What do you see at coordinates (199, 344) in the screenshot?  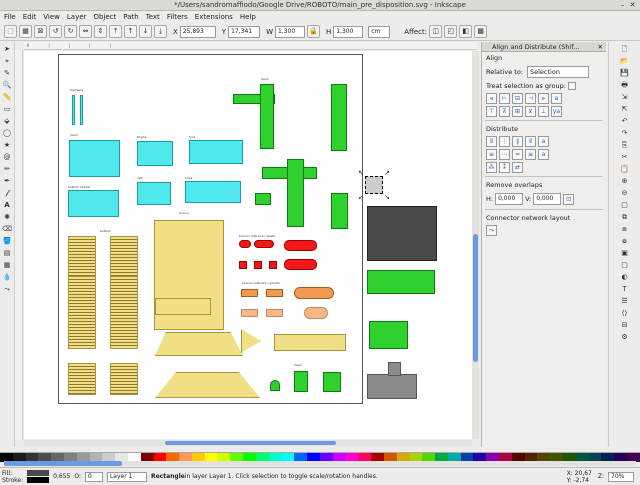 I see `yellow-part` at bounding box center [199, 344].